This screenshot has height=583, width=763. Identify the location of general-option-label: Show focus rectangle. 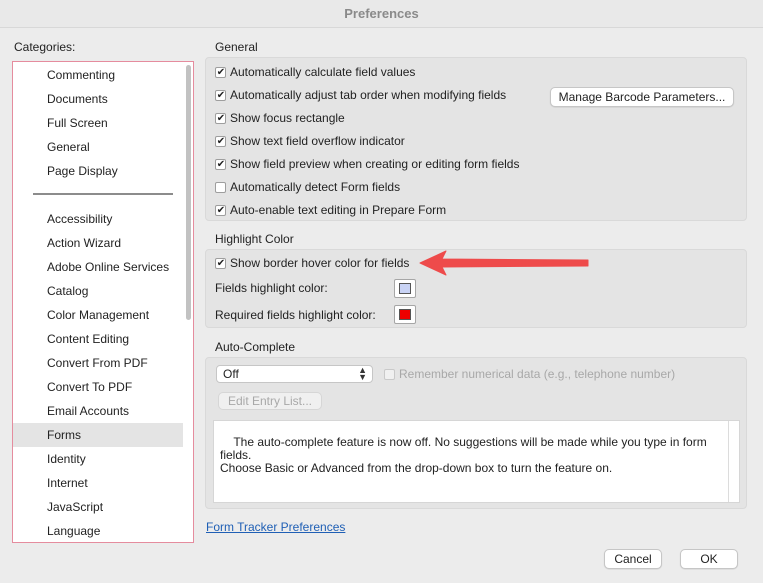
(287, 118).